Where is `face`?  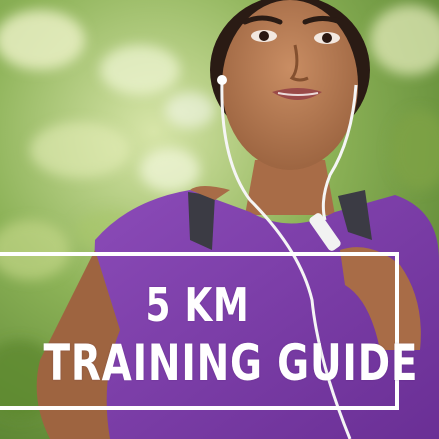
face is located at coordinates (290, 85).